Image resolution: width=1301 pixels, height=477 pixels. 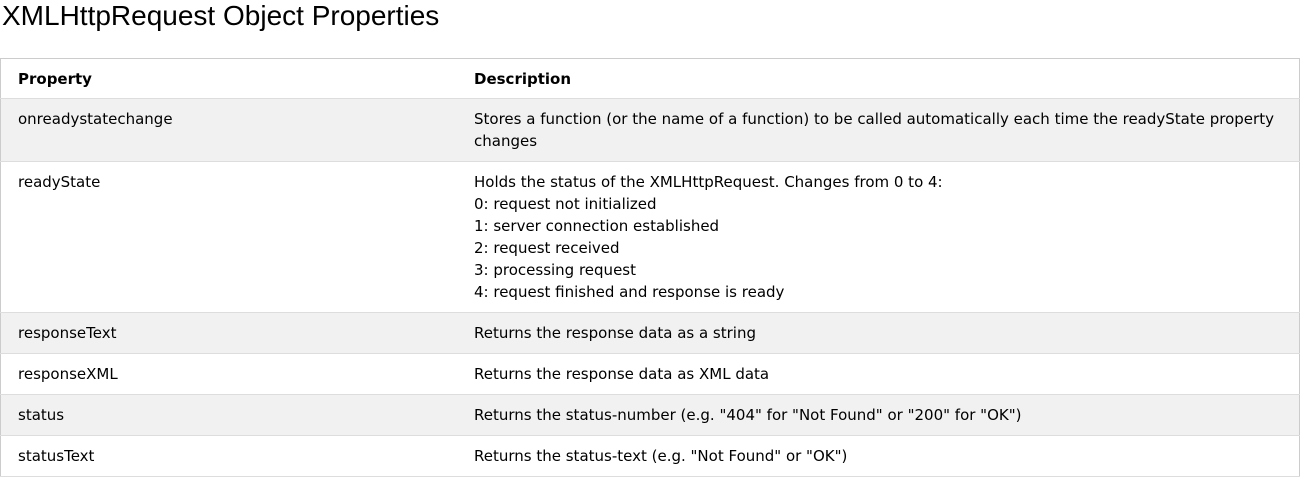 What do you see at coordinates (650, 79) in the screenshot?
I see `table-header-row: Property Description` at bounding box center [650, 79].